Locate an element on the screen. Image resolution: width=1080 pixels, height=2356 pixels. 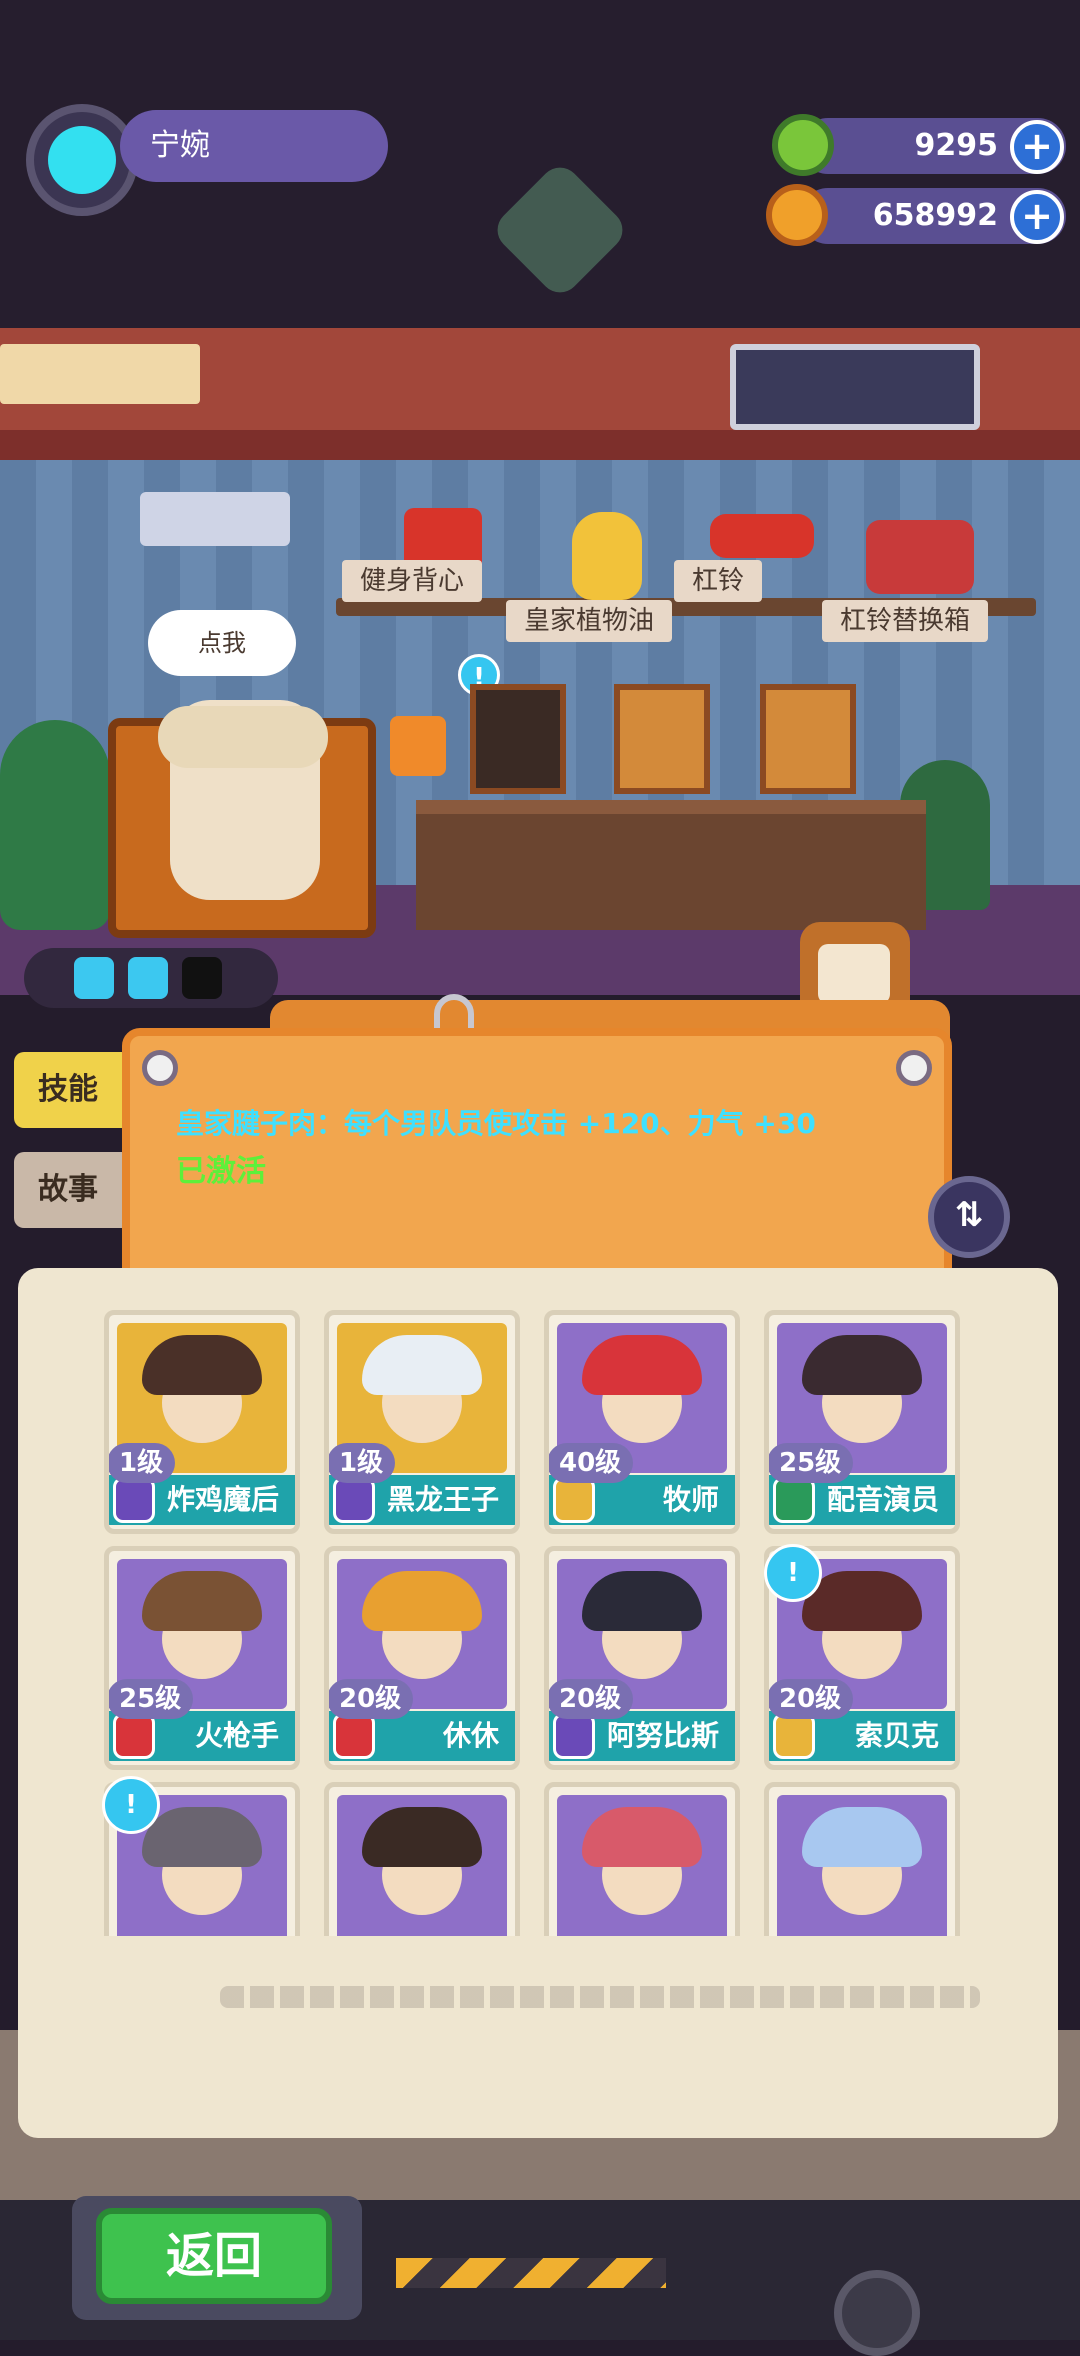
back-button: 返回 is located at coordinates (214, 2256).